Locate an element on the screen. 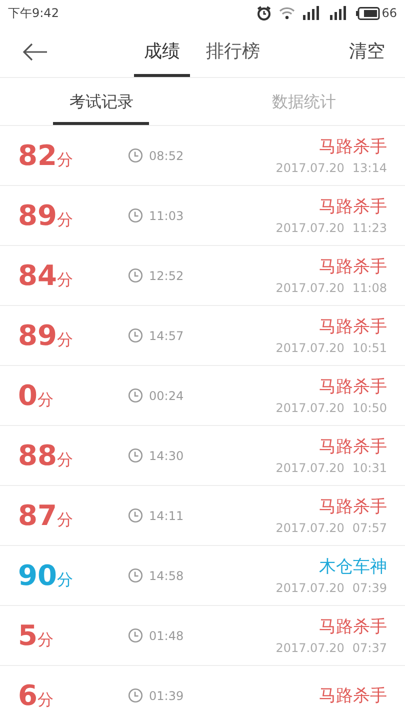 Image resolution: width=405 pixels, height=720 pixels. duration: 08:52 is located at coordinates (166, 156).